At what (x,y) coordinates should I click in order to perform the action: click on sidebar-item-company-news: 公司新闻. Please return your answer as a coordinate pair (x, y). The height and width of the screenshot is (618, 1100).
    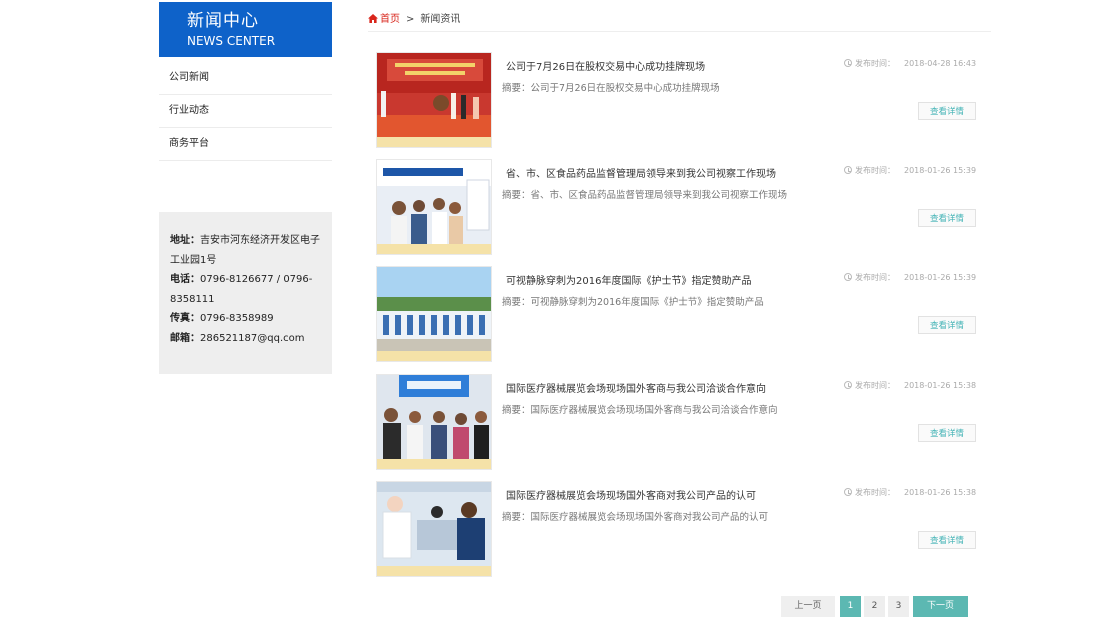
    Looking at the image, I should click on (245, 78).